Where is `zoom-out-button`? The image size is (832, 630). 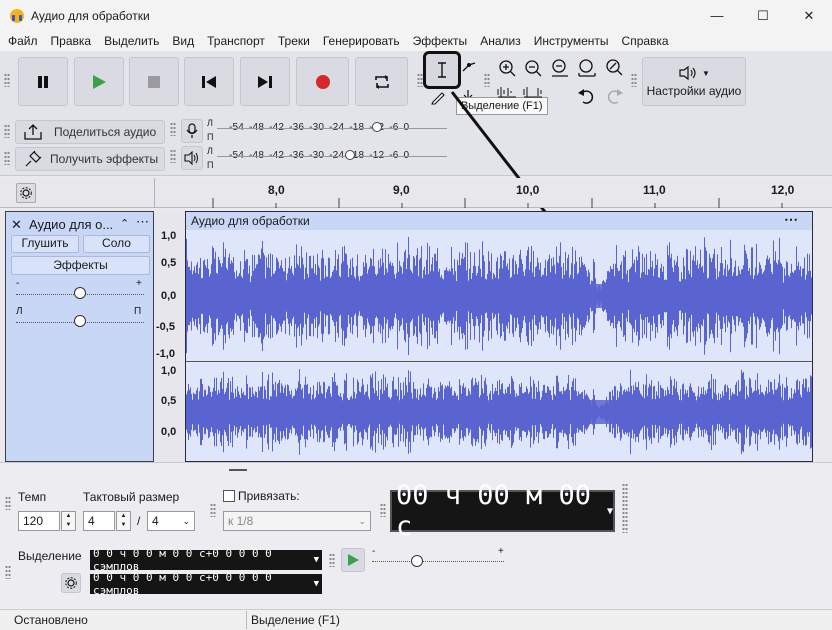 zoom-out-button is located at coordinates (533, 68).